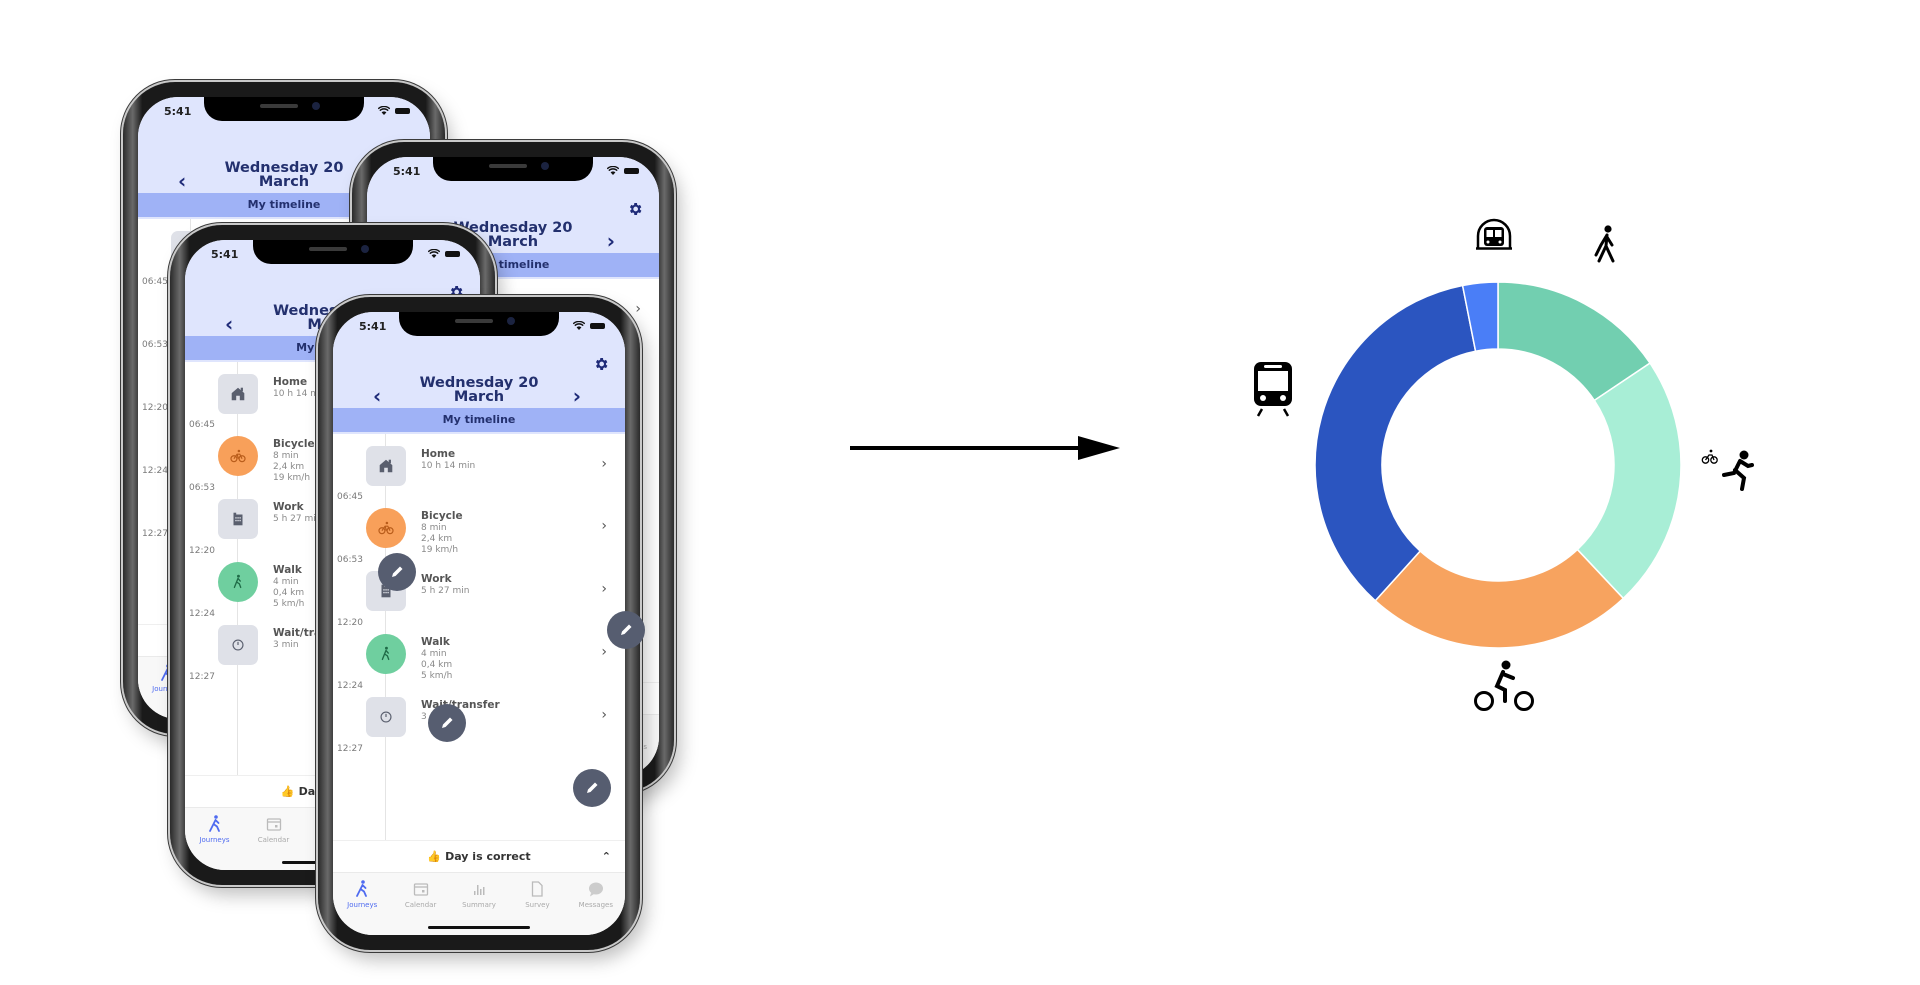 This screenshot has width=1920, height=985. Describe the element at coordinates (596, 904) in the screenshot. I see `nav-messages: Messages` at that location.